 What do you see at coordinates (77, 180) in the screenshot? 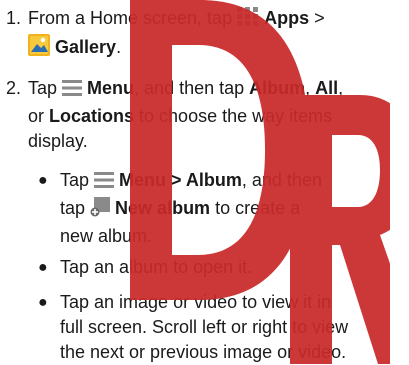
I see `bullet-prefix: Tap` at bounding box center [77, 180].